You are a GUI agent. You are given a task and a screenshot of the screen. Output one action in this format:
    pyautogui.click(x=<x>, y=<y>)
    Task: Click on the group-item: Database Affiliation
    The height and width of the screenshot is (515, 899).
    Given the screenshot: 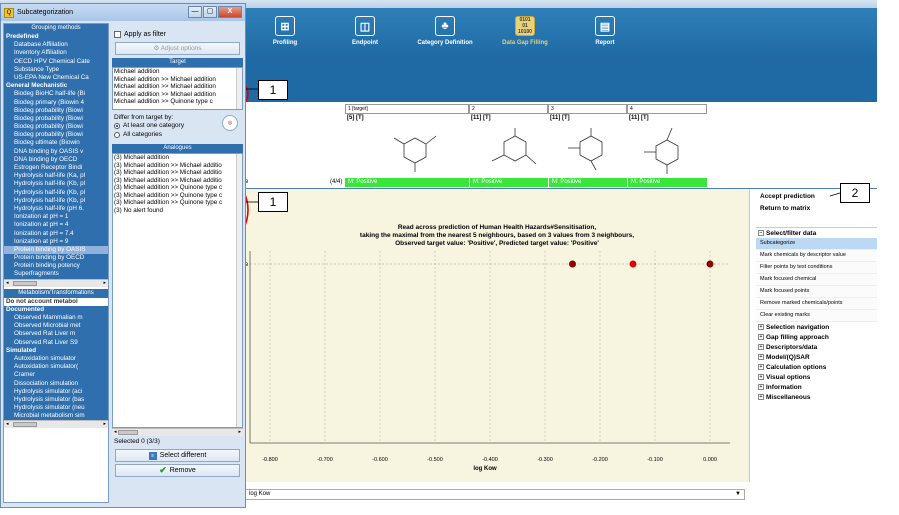 What is the action you would take?
    pyautogui.click(x=56, y=45)
    